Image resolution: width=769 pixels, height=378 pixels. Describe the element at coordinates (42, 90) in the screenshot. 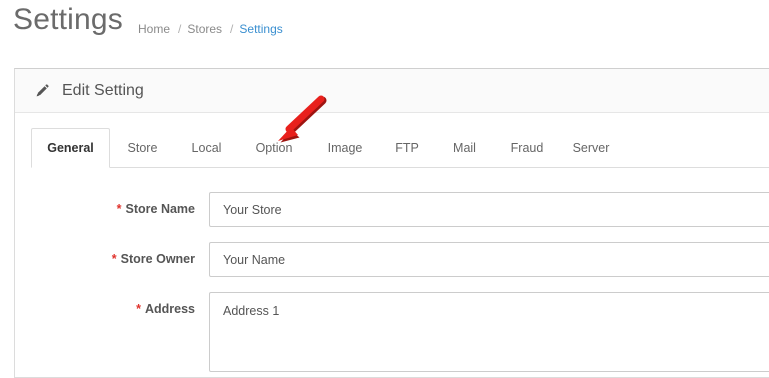

I see `pencil-icon` at that location.